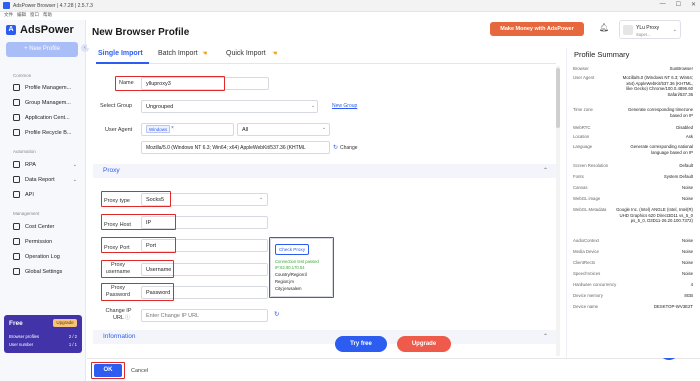 Image resolution: width=700 pixels, height=381 pixels. Describe the element at coordinates (16, 102) in the screenshot. I see `group-icon` at that location.